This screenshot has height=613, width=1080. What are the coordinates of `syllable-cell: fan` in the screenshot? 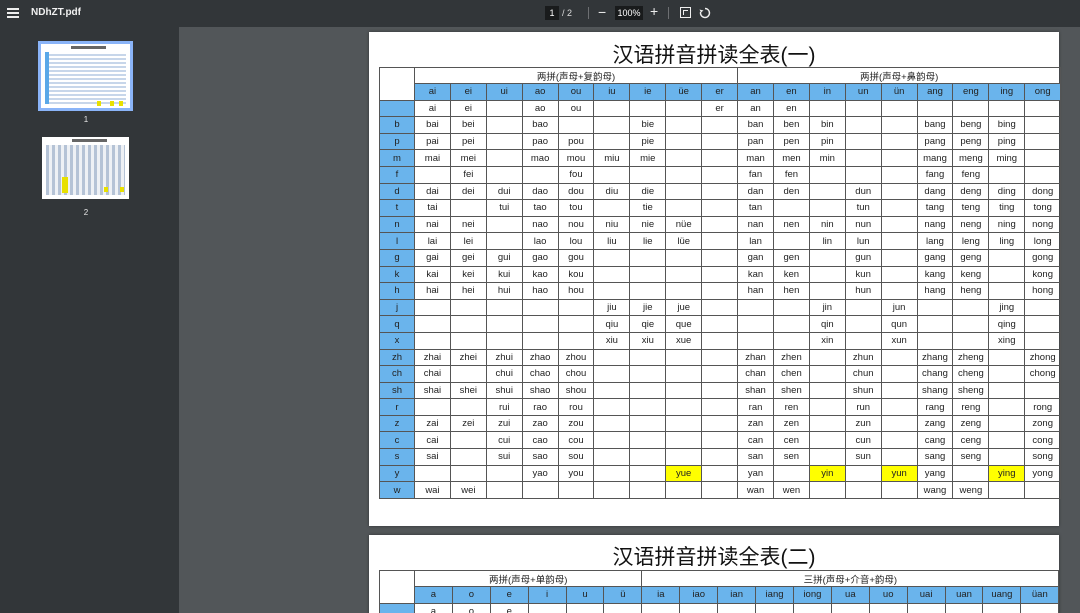 It's located at (755, 174).